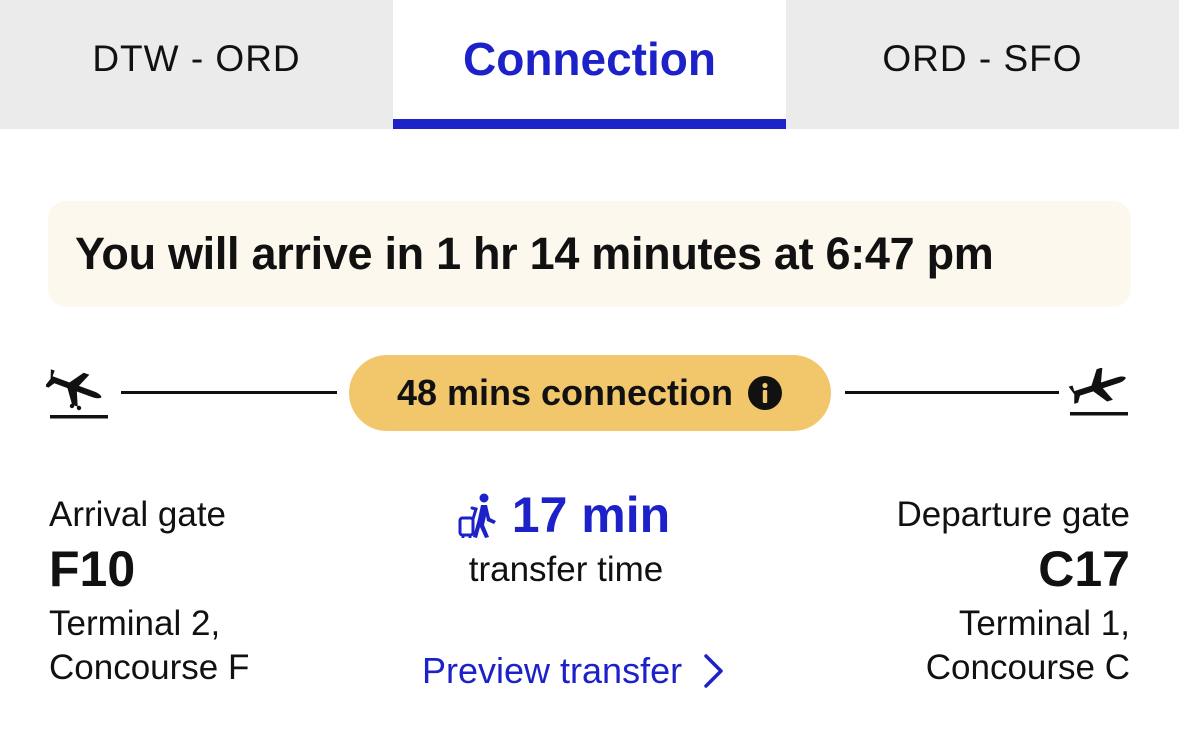 This screenshot has width=1179, height=730. I want to click on arrival-gate-code: F10, so click(92, 569).